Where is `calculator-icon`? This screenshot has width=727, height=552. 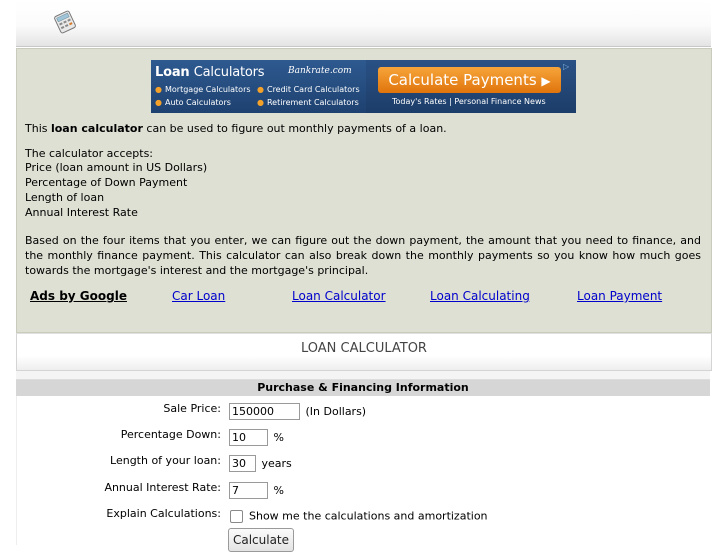 calculator-icon is located at coordinates (65, 22).